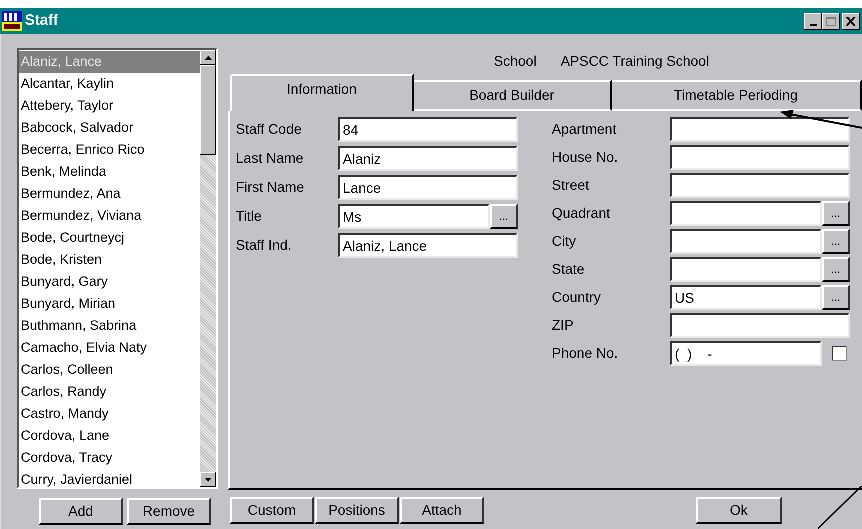 Image resolution: width=862 pixels, height=529 pixels. Describe the element at coordinates (109, 172) in the screenshot. I see `list-item: Benk, Melinda` at that location.